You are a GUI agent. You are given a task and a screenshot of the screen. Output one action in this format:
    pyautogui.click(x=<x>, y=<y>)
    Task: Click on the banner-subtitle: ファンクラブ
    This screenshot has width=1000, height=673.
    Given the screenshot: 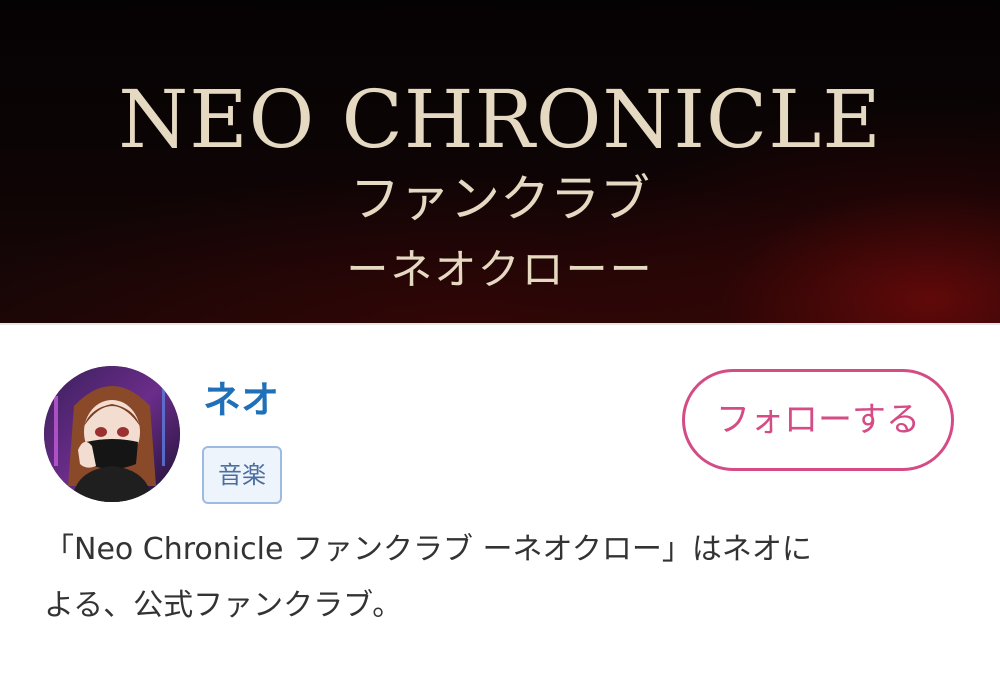 What is the action you would take?
    pyautogui.click(x=500, y=199)
    